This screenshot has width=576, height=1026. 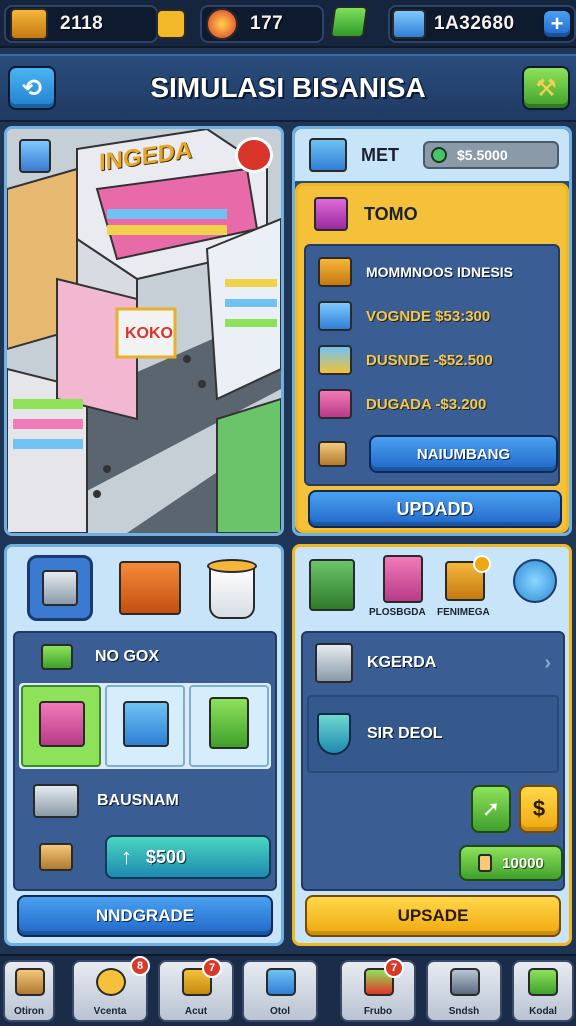 I want to click on coins-counter: 2118, so click(x=95, y=24).